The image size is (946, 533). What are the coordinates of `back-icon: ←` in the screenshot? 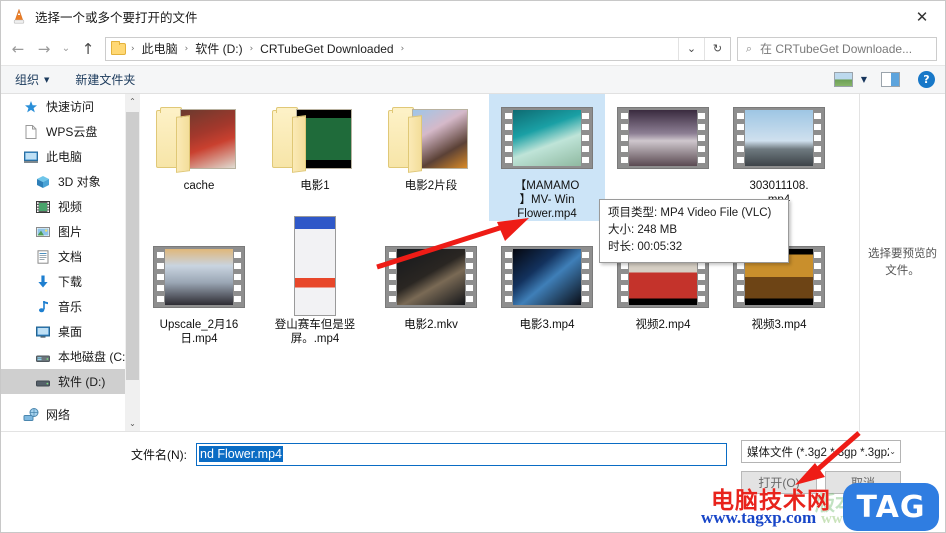 It's located at (18, 49).